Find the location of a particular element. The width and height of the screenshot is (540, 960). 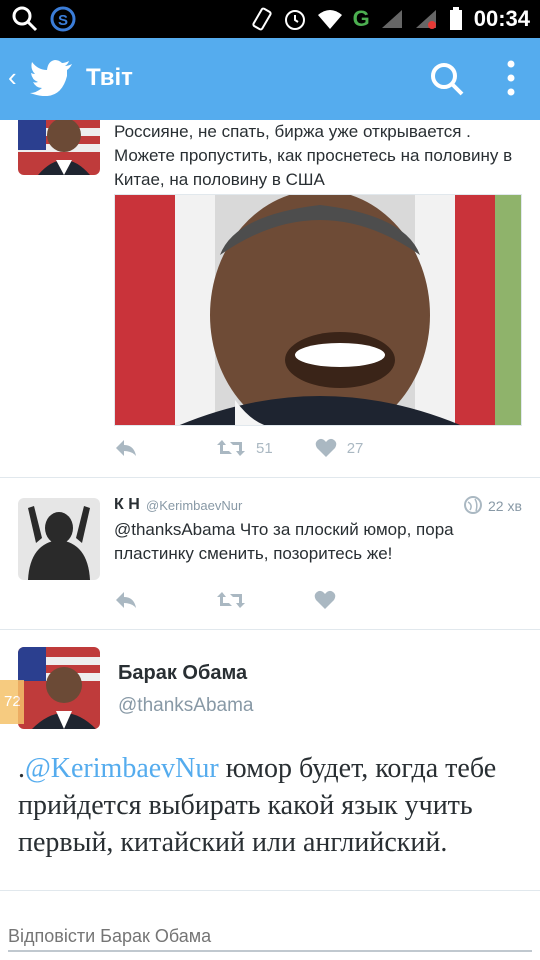

svg-text: S is located at coordinates (63, 20).